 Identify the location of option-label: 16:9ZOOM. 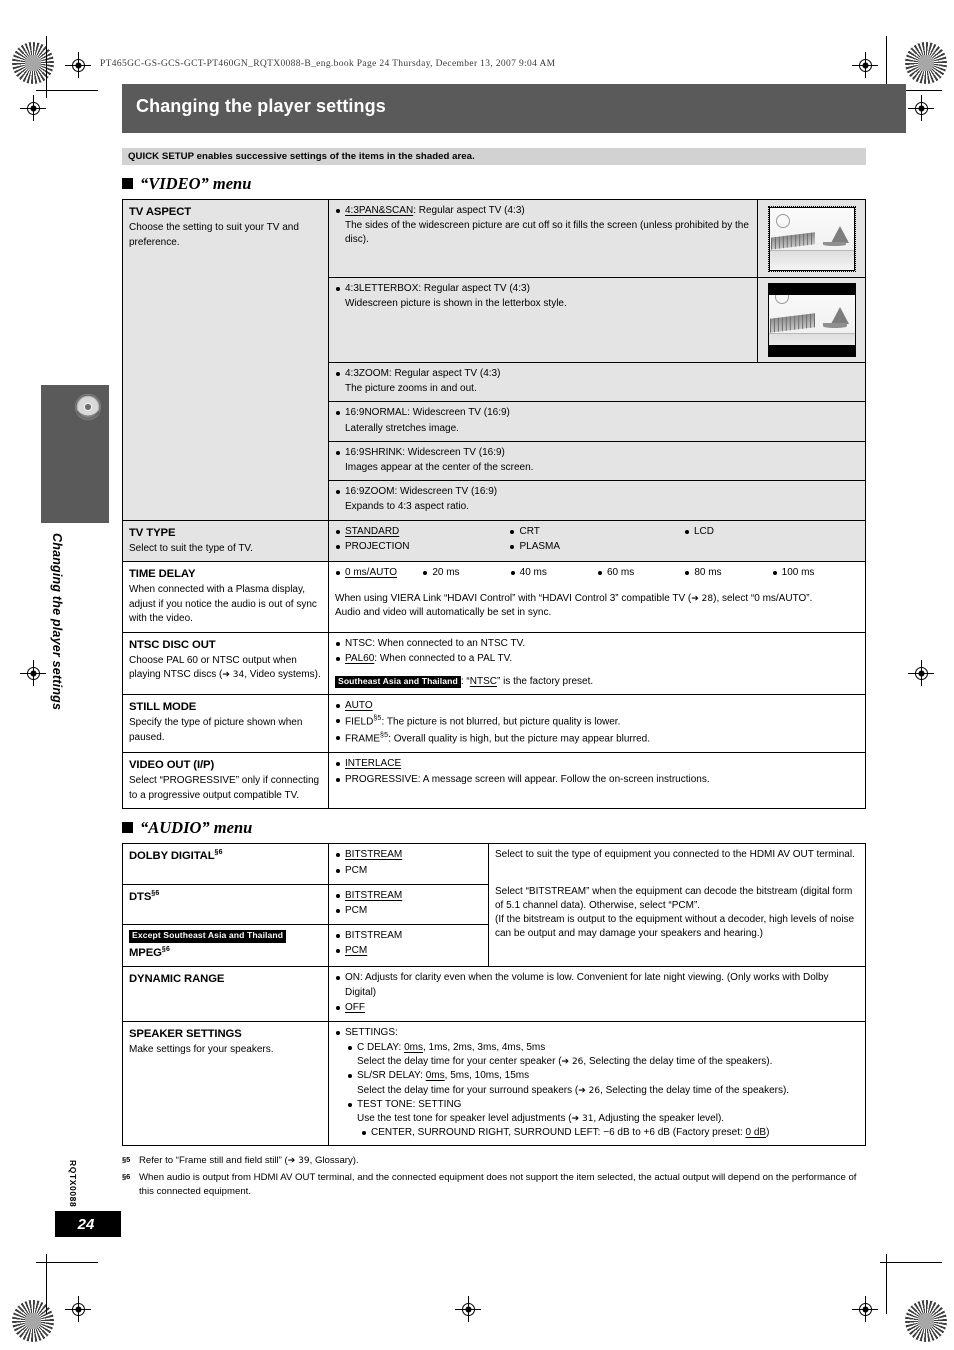
(370, 492).